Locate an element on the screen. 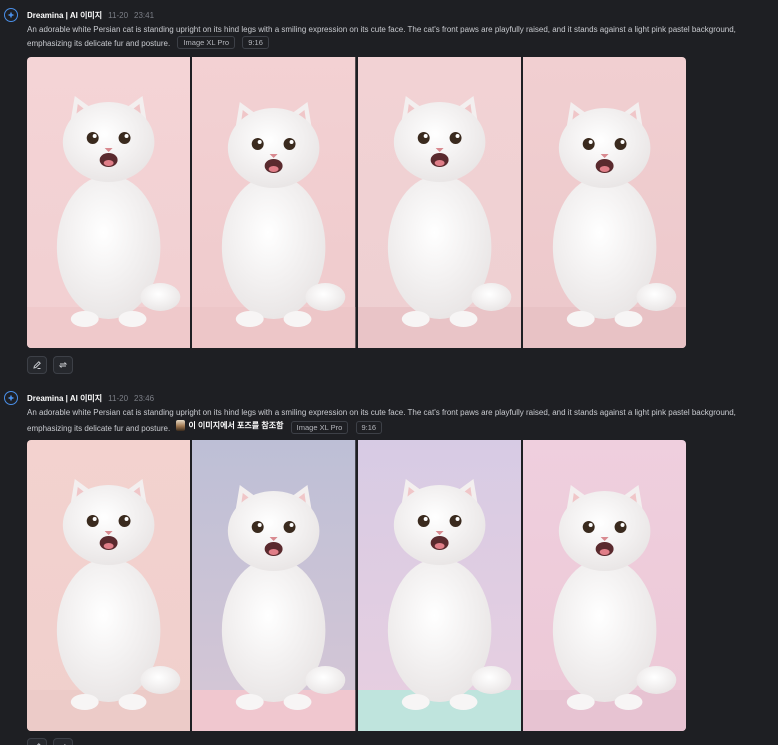 The height and width of the screenshot is (745, 778). post-date: 11-20 is located at coordinates (118, 15).